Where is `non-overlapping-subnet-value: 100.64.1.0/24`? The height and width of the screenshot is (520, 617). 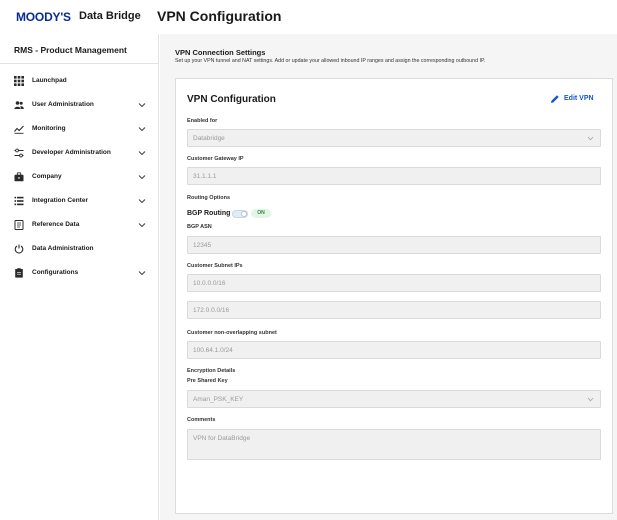 non-overlapping-subnet-value: 100.64.1.0/24 is located at coordinates (213, 350).